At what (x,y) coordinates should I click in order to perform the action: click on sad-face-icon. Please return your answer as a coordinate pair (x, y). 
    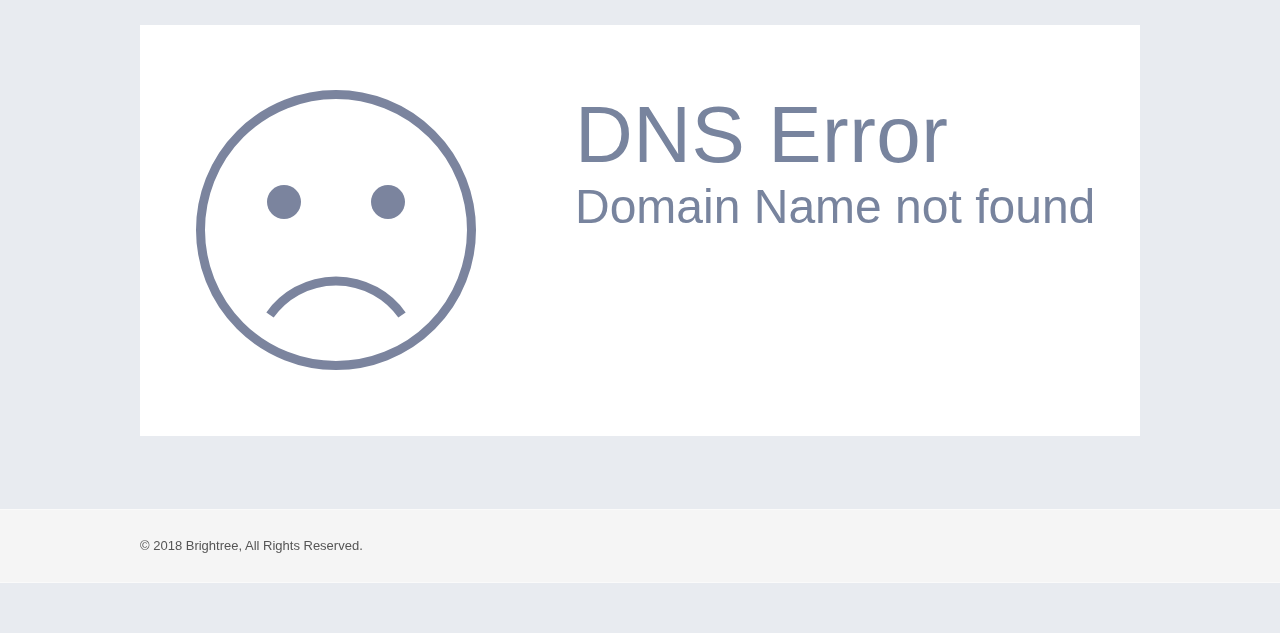
    Looking at the image, I should click on (336, 230).